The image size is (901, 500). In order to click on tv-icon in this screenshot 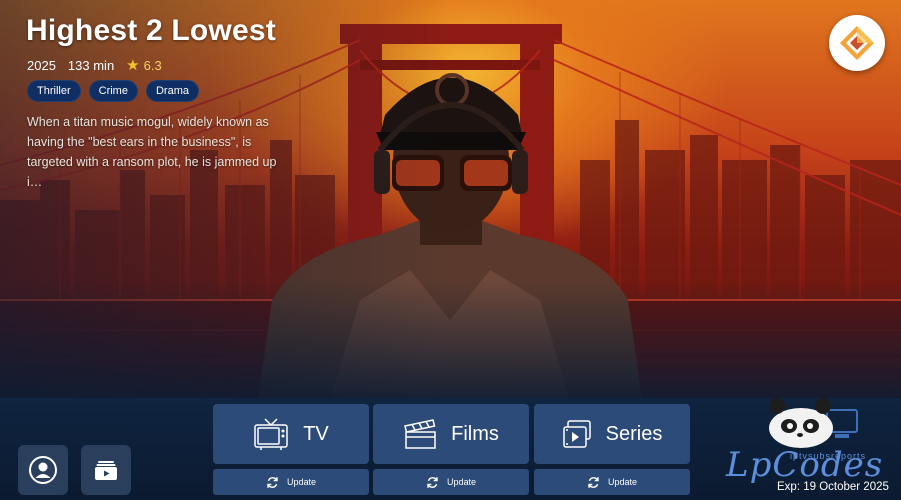, I will do `click(271, 434)`.